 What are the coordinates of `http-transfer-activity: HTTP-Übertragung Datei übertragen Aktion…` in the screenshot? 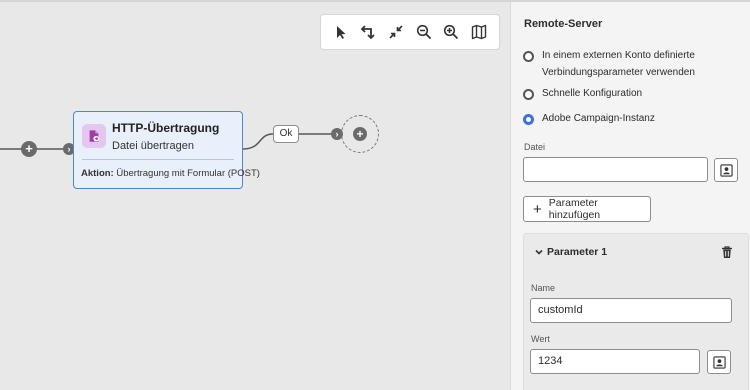 It's located at (166, 150).